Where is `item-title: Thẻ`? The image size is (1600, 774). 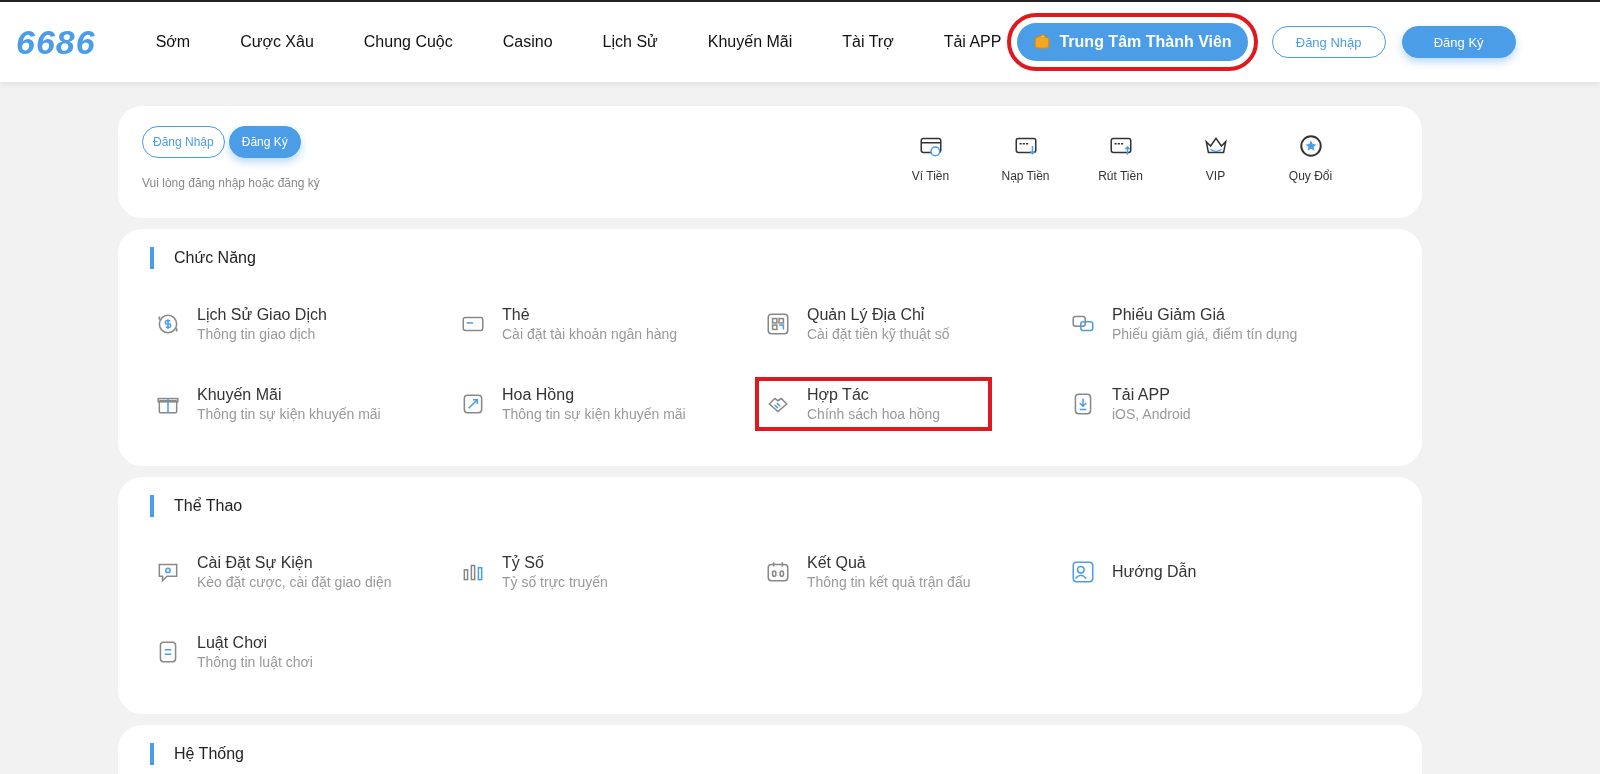 item-title: Thẻ is located at coordinates (516, 315).